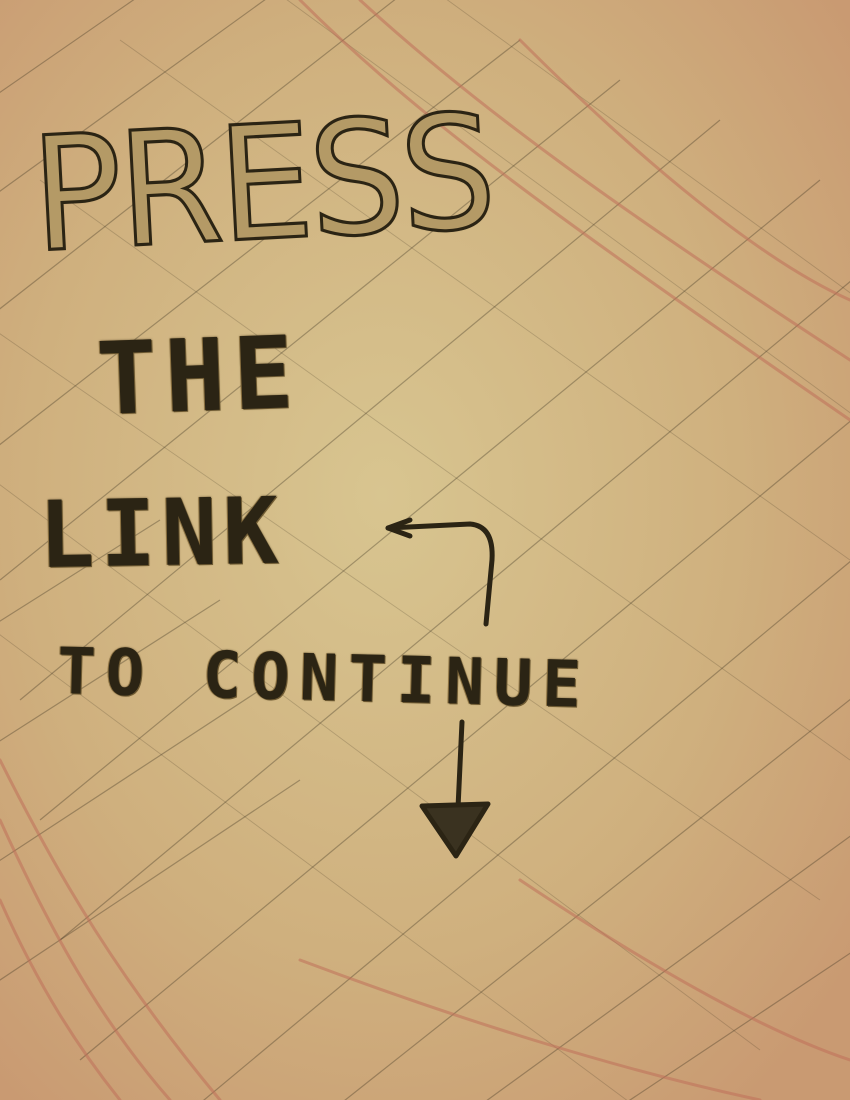 The width and height of the screenshot is (850, 1100). What do you see at coordinates (161, 533) in the screenshot?
I see `link-word: LINK` at bounding box center [161, 533].